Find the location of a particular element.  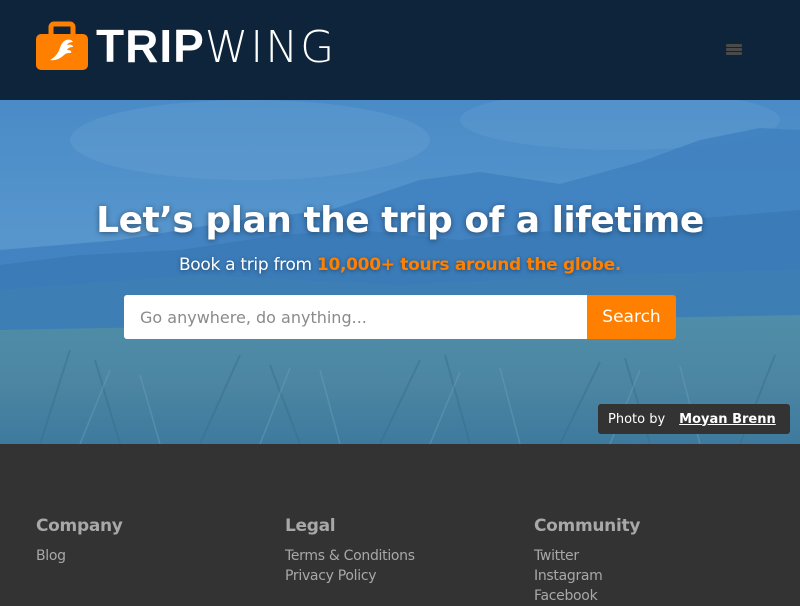

hero-title: Let’s plan the trip of a lifetime is located at coordinates (400, 220).